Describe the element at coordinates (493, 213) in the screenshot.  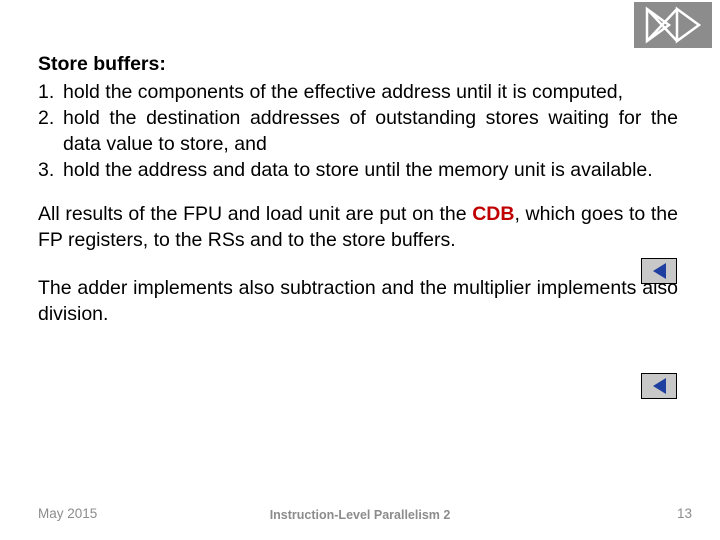
I see `cdb-highlight: CDB` at that location.